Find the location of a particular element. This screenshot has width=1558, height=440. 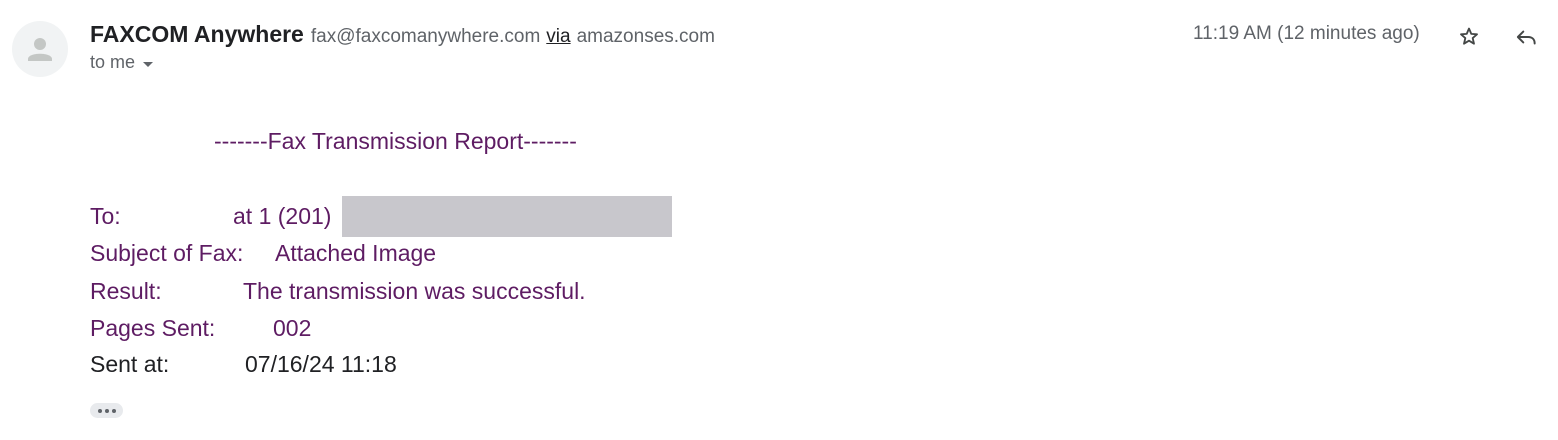

report-title: -------Fax Transmission Report------- is located at coordinates (395, 141).